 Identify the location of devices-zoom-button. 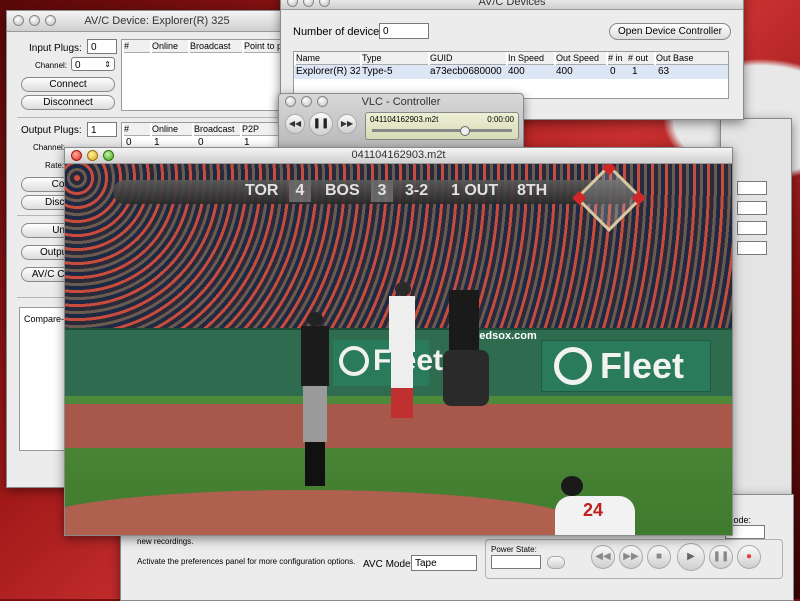
(324, 3).